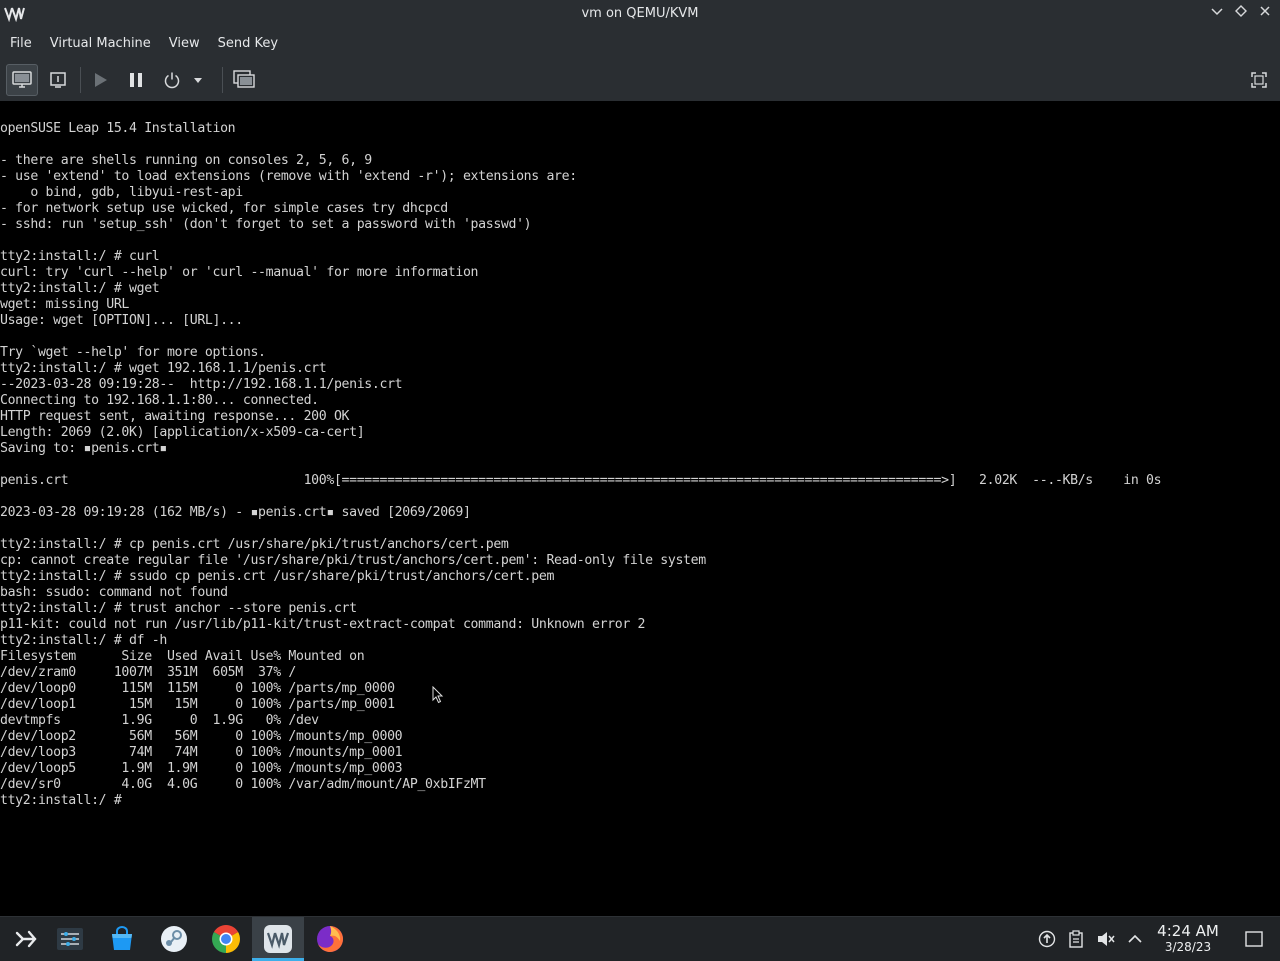 This screenshot has width=1280, height=961. I want to click on power-icon, so click(172, 80).